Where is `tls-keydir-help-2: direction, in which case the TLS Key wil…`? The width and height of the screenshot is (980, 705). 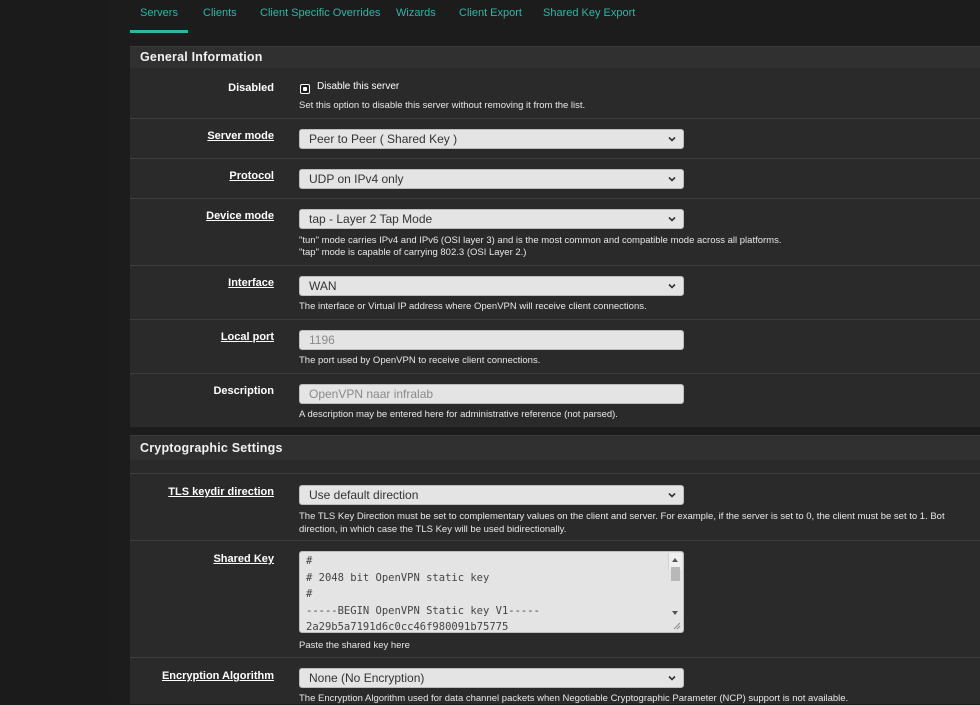 tls-keydir-help-2: direction, in which case the TLS Key wil… is located at coordinates (433, 529).